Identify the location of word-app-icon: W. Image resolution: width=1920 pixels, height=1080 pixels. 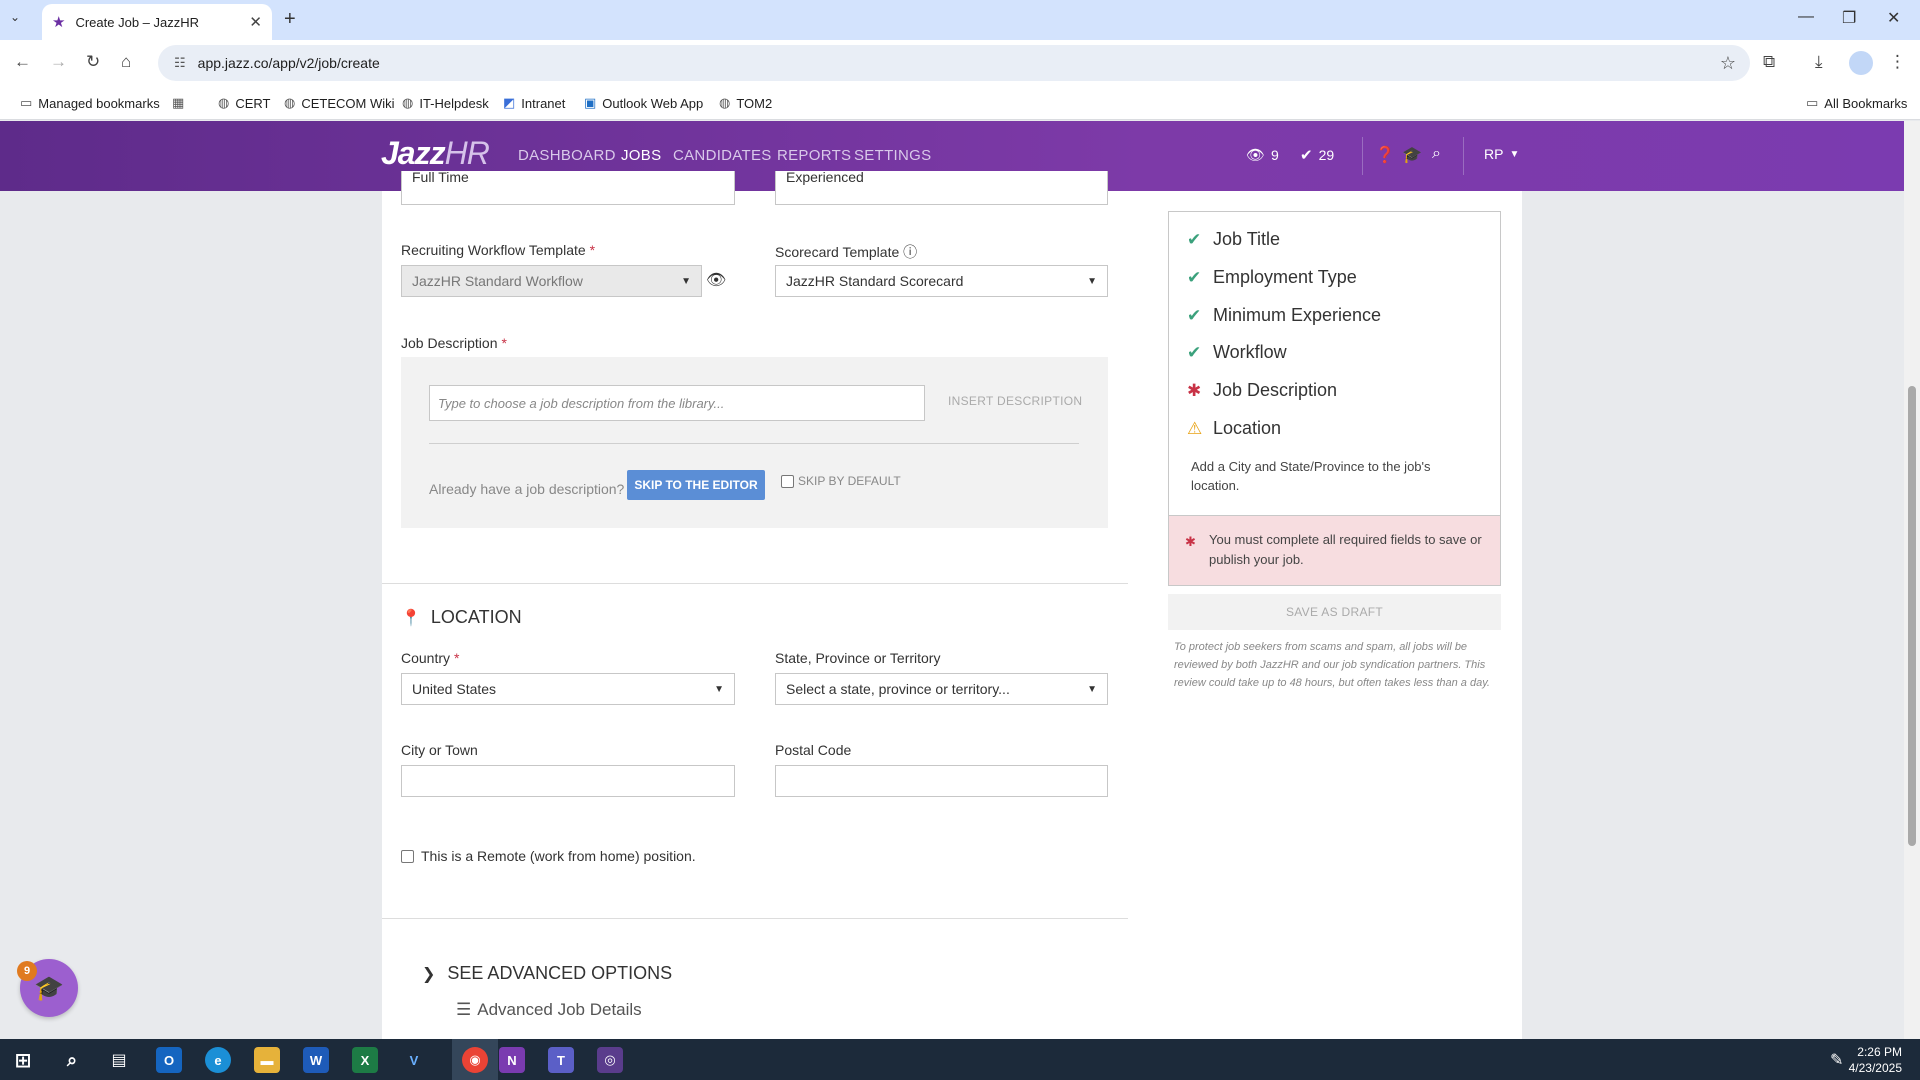
(316, 1060).